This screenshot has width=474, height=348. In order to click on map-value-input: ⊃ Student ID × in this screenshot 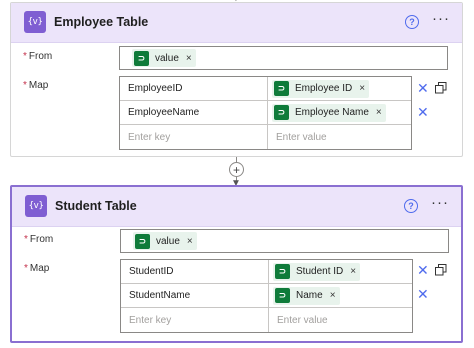, I will do `click(340, 271)`.